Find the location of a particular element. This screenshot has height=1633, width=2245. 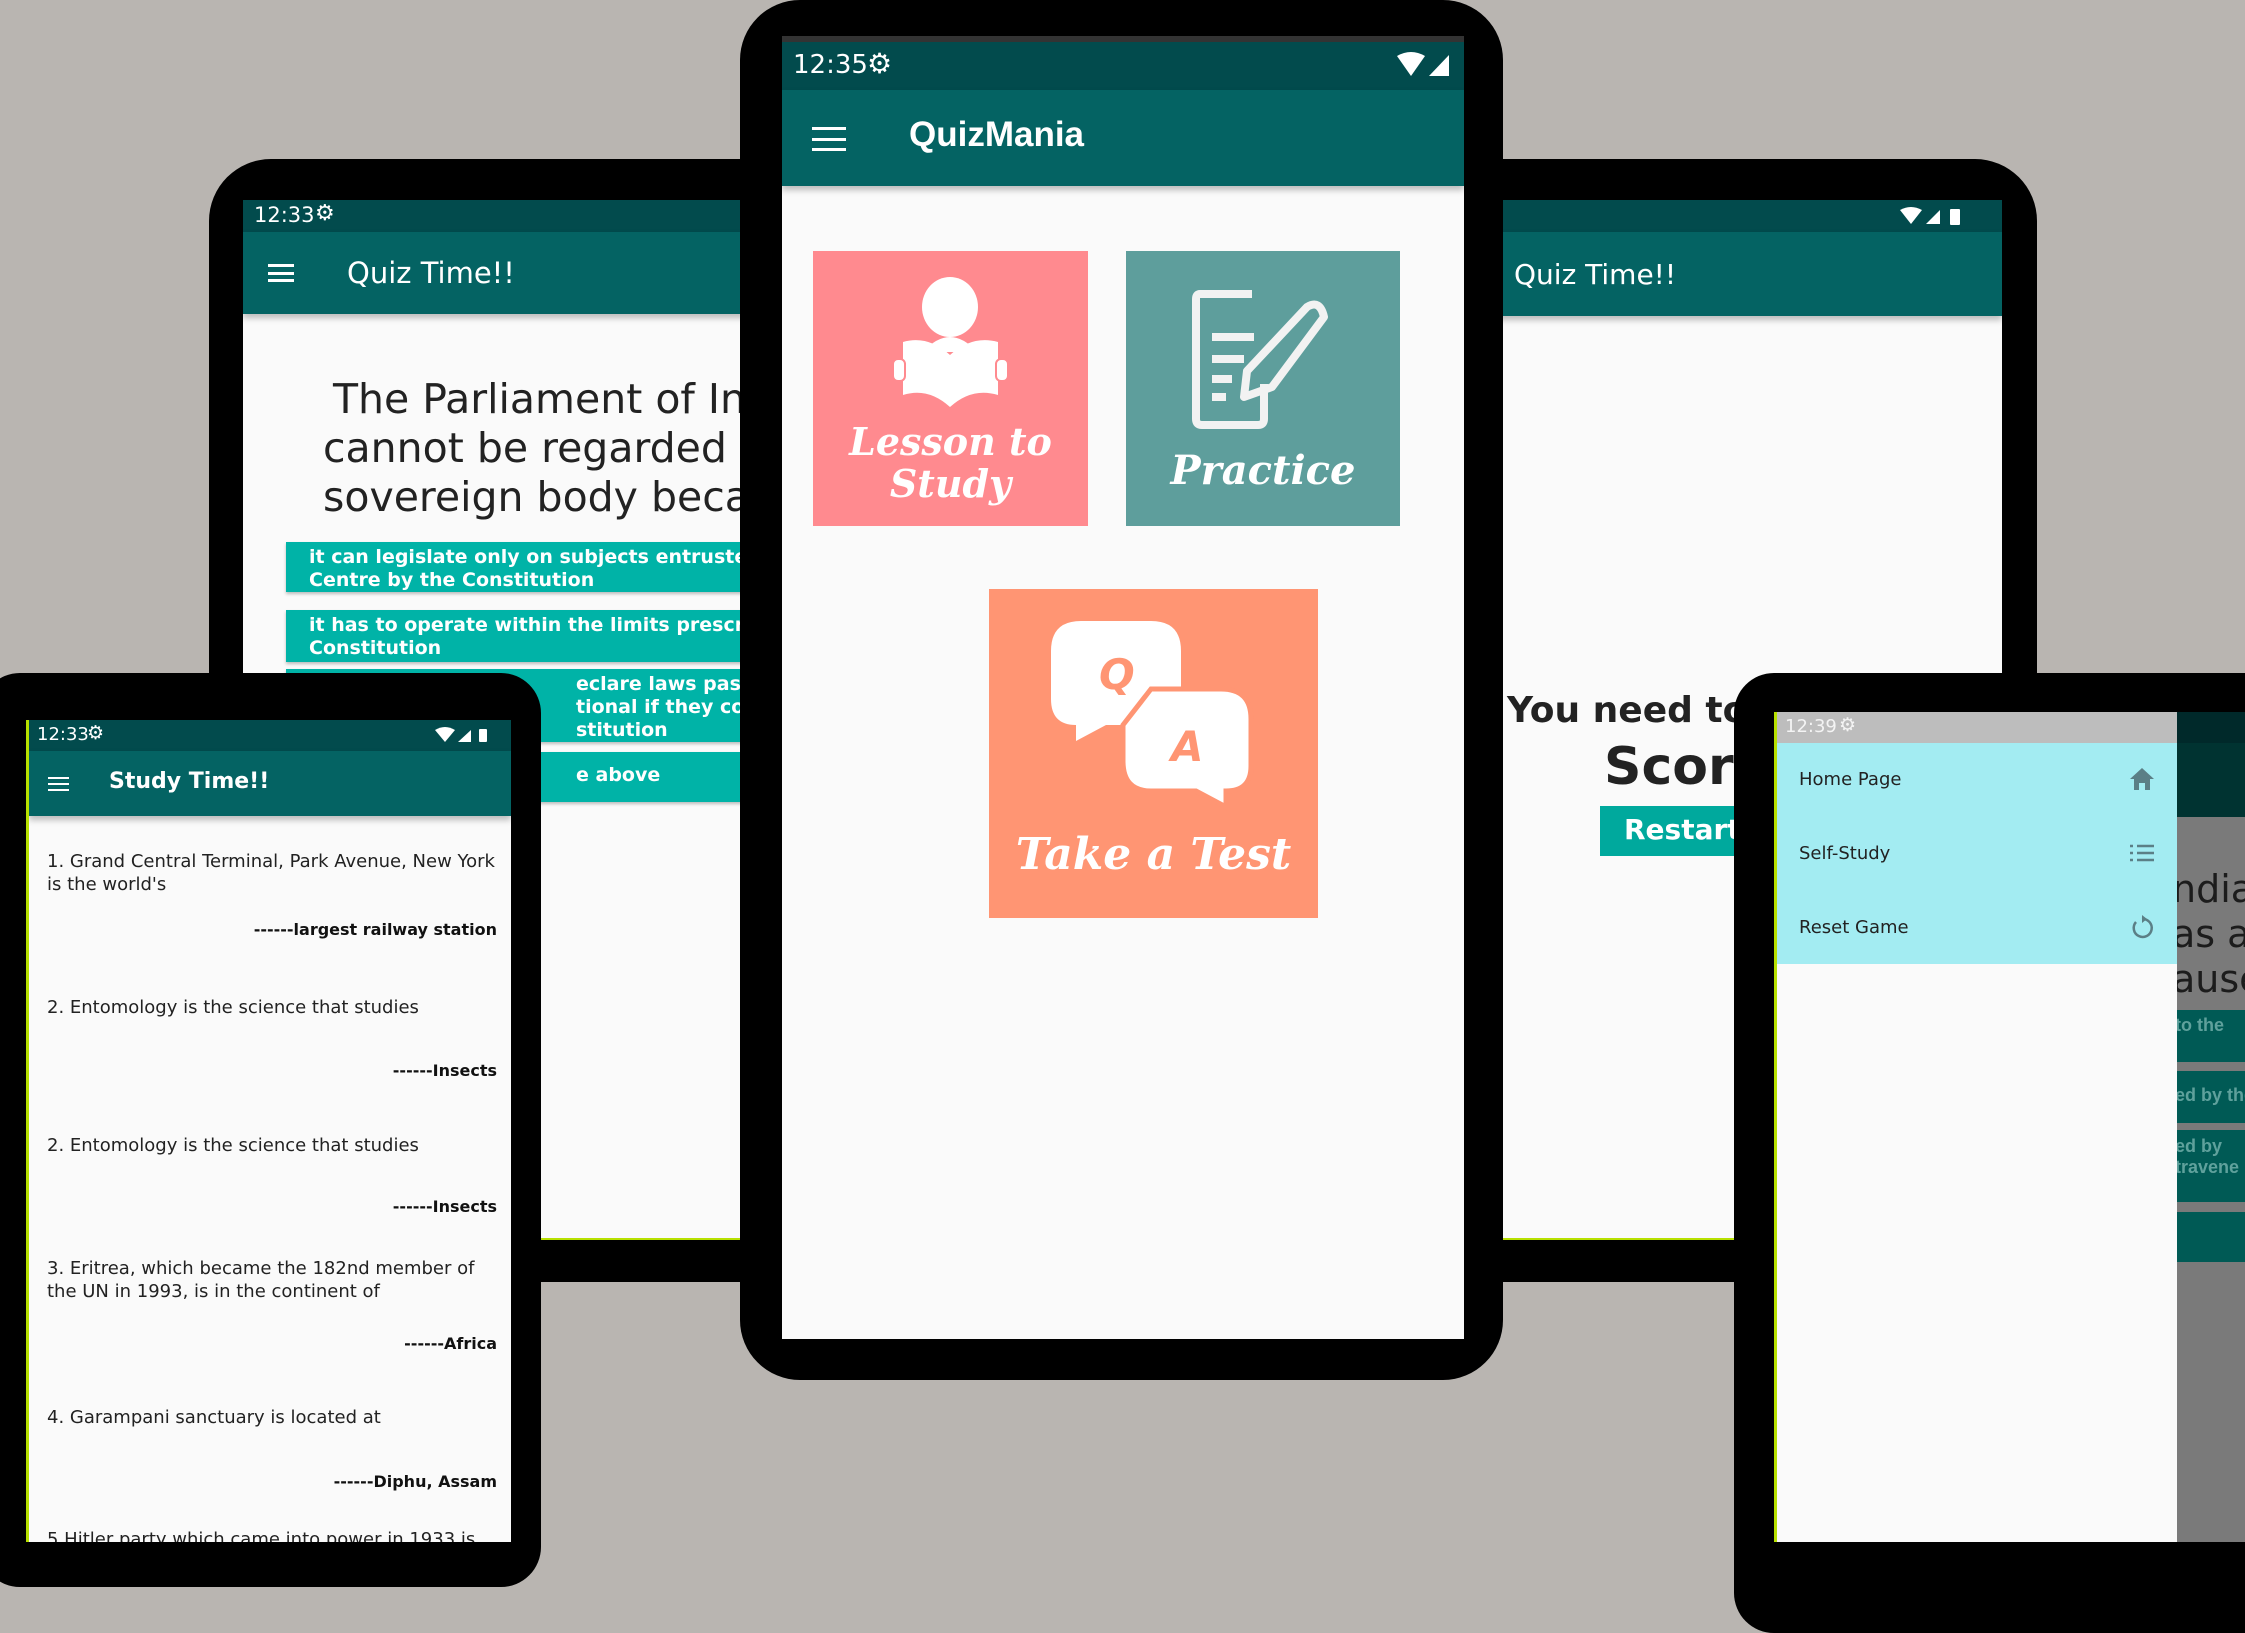

tile-label: Lesson to Study is located at coordinates (950, 462).